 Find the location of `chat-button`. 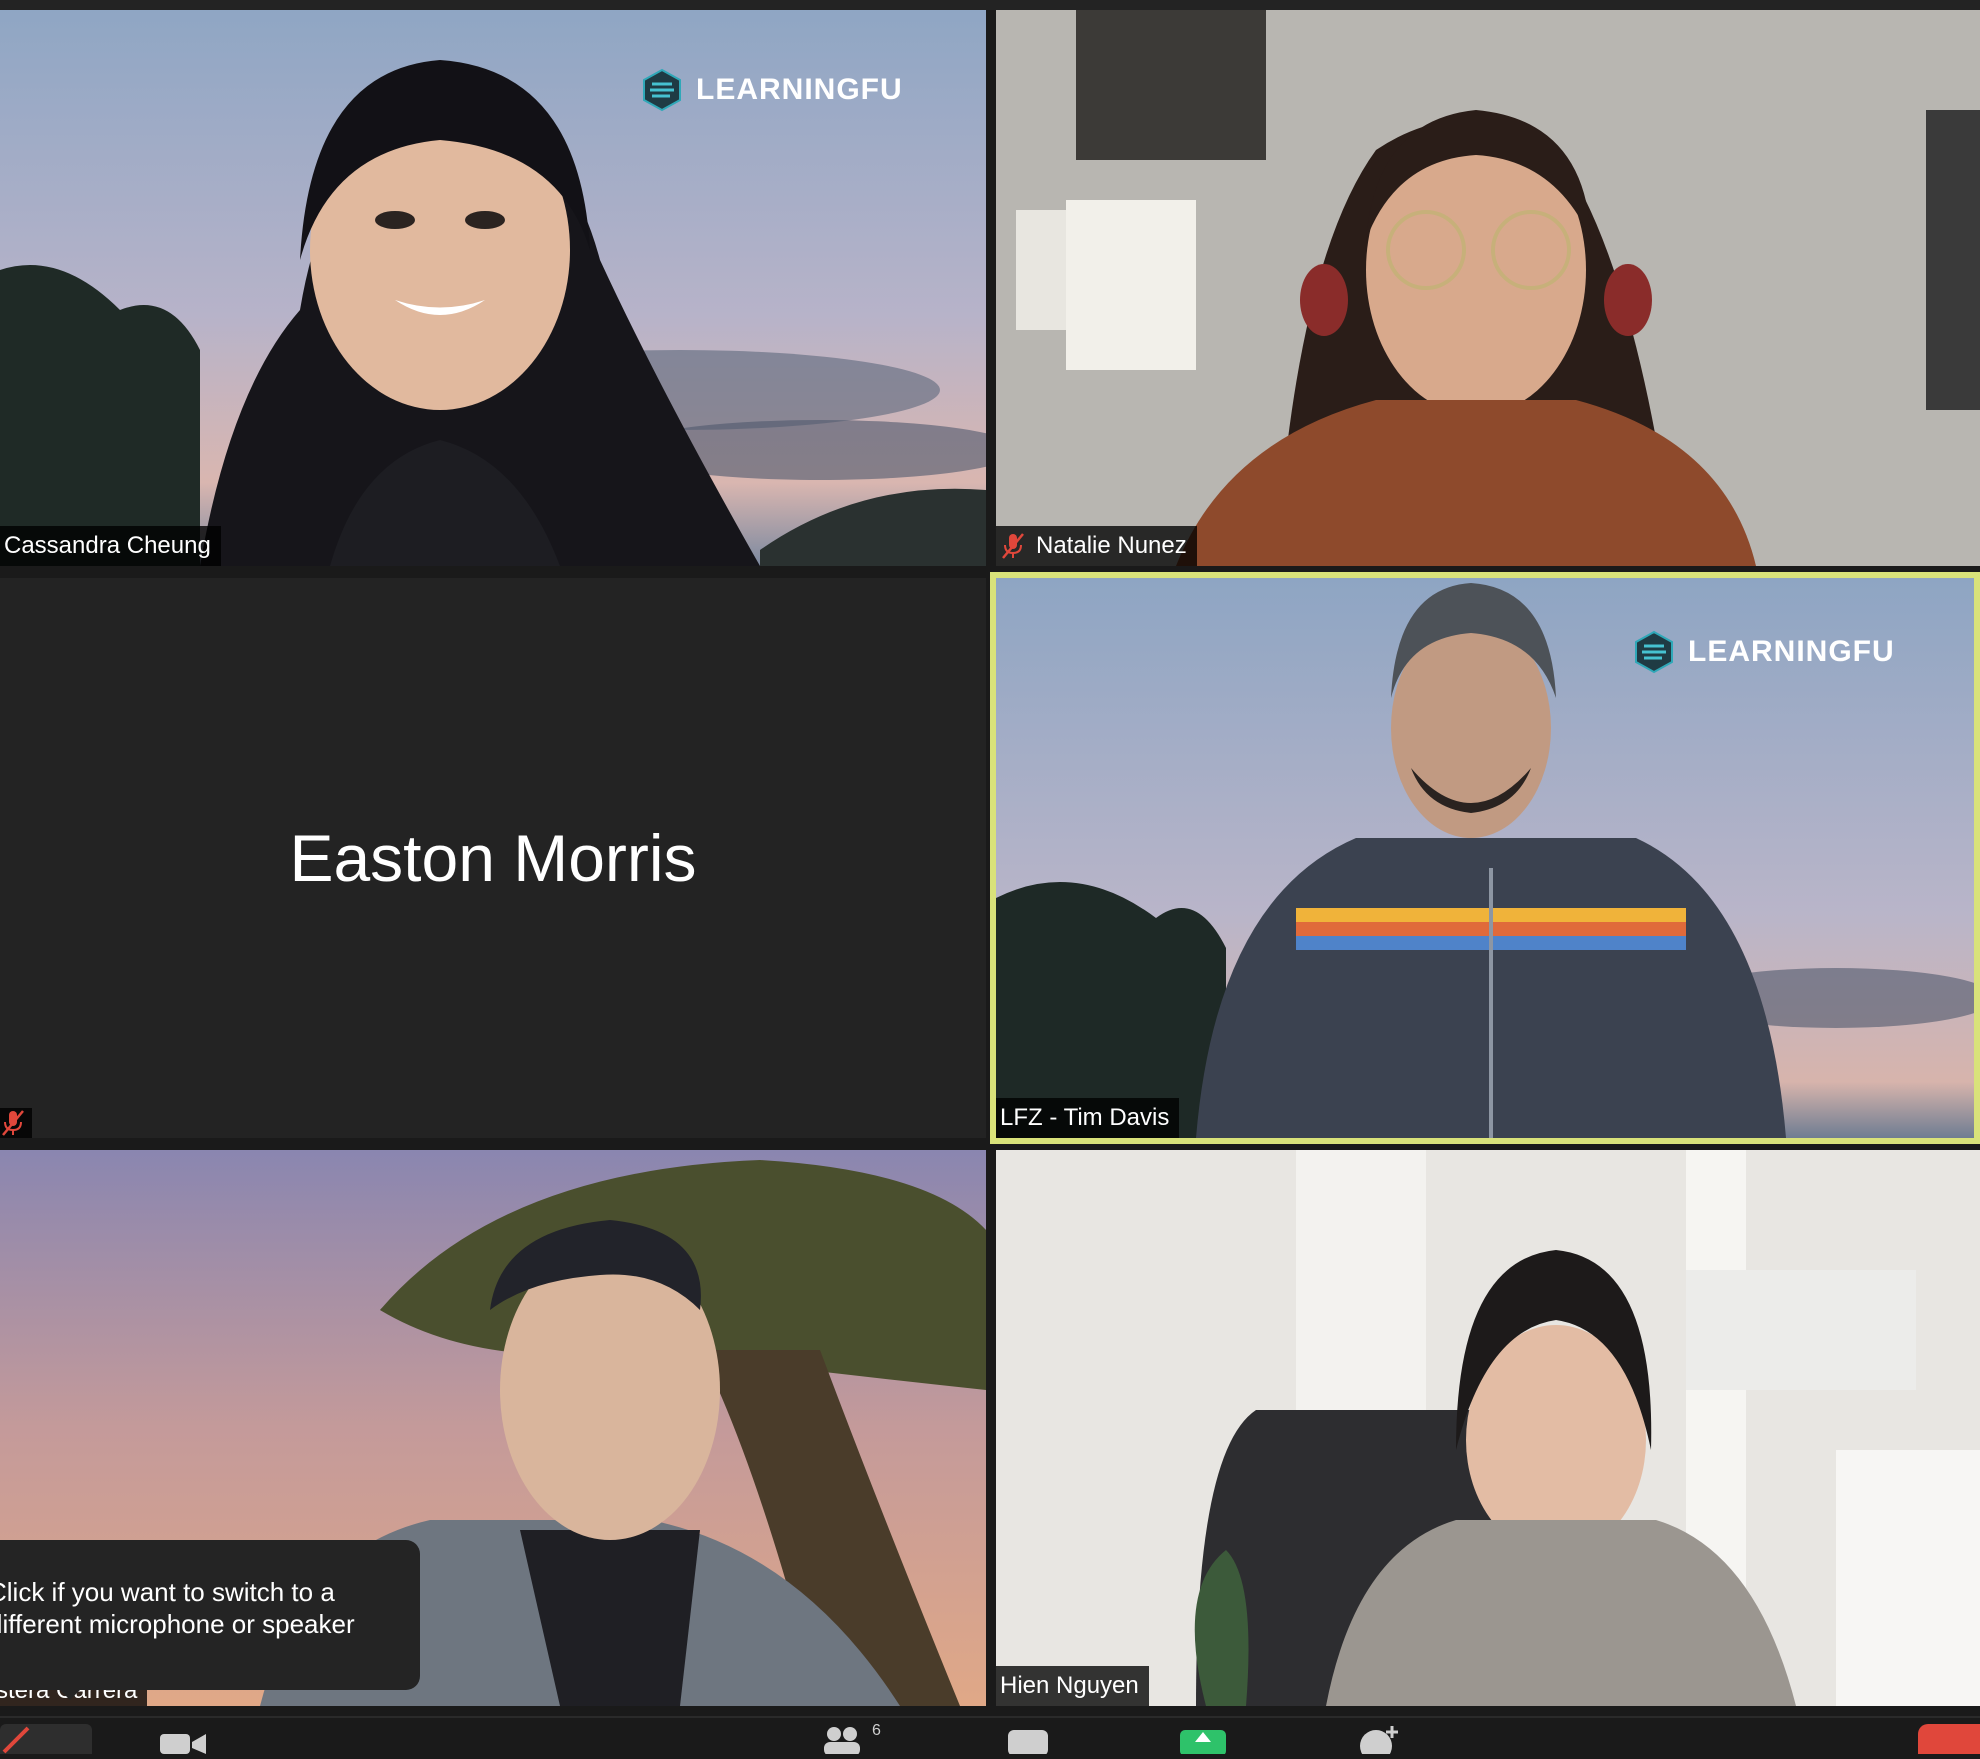

chat-button is located at coordinates (1028, 1741).